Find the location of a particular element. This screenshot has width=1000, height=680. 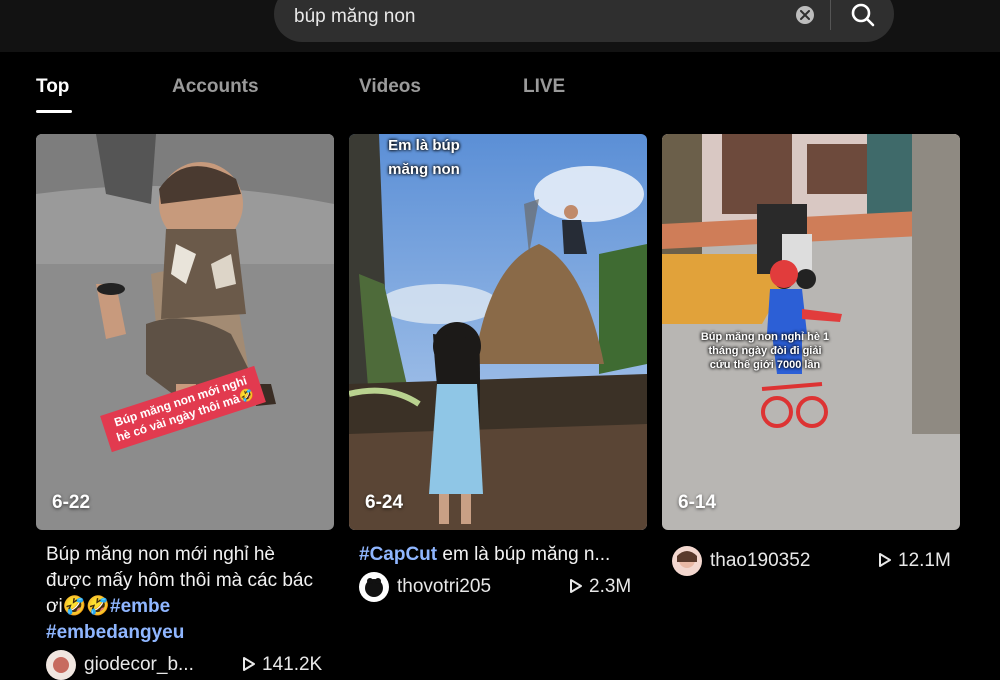

author-row: giodecor_b... 141.2K is located at coordinates (191, 665).